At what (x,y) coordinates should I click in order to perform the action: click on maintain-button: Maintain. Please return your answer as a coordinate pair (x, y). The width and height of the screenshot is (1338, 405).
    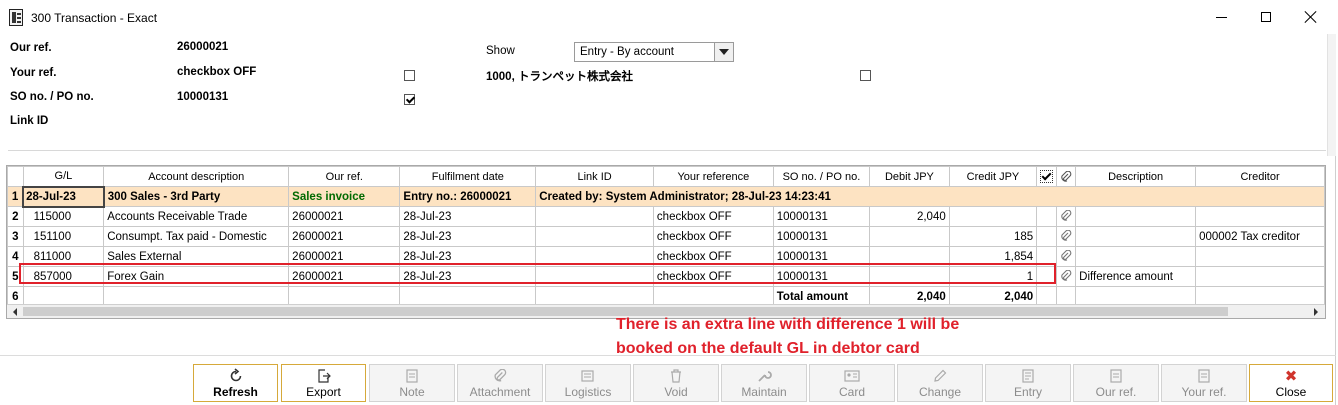
    Looking at the image, I should click on (764, 383).